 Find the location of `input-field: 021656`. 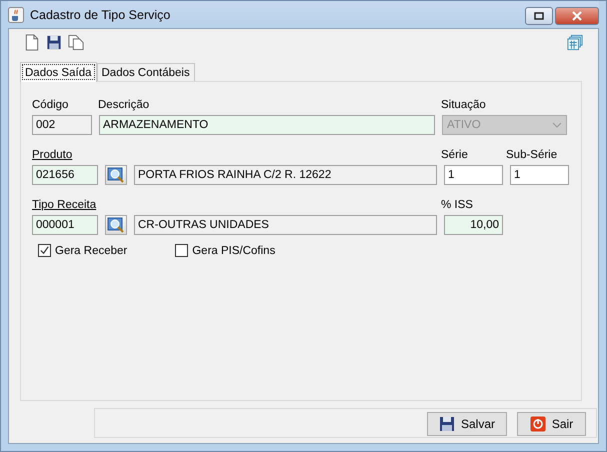

input-field: 021656 is located at coordinates (65, 175).